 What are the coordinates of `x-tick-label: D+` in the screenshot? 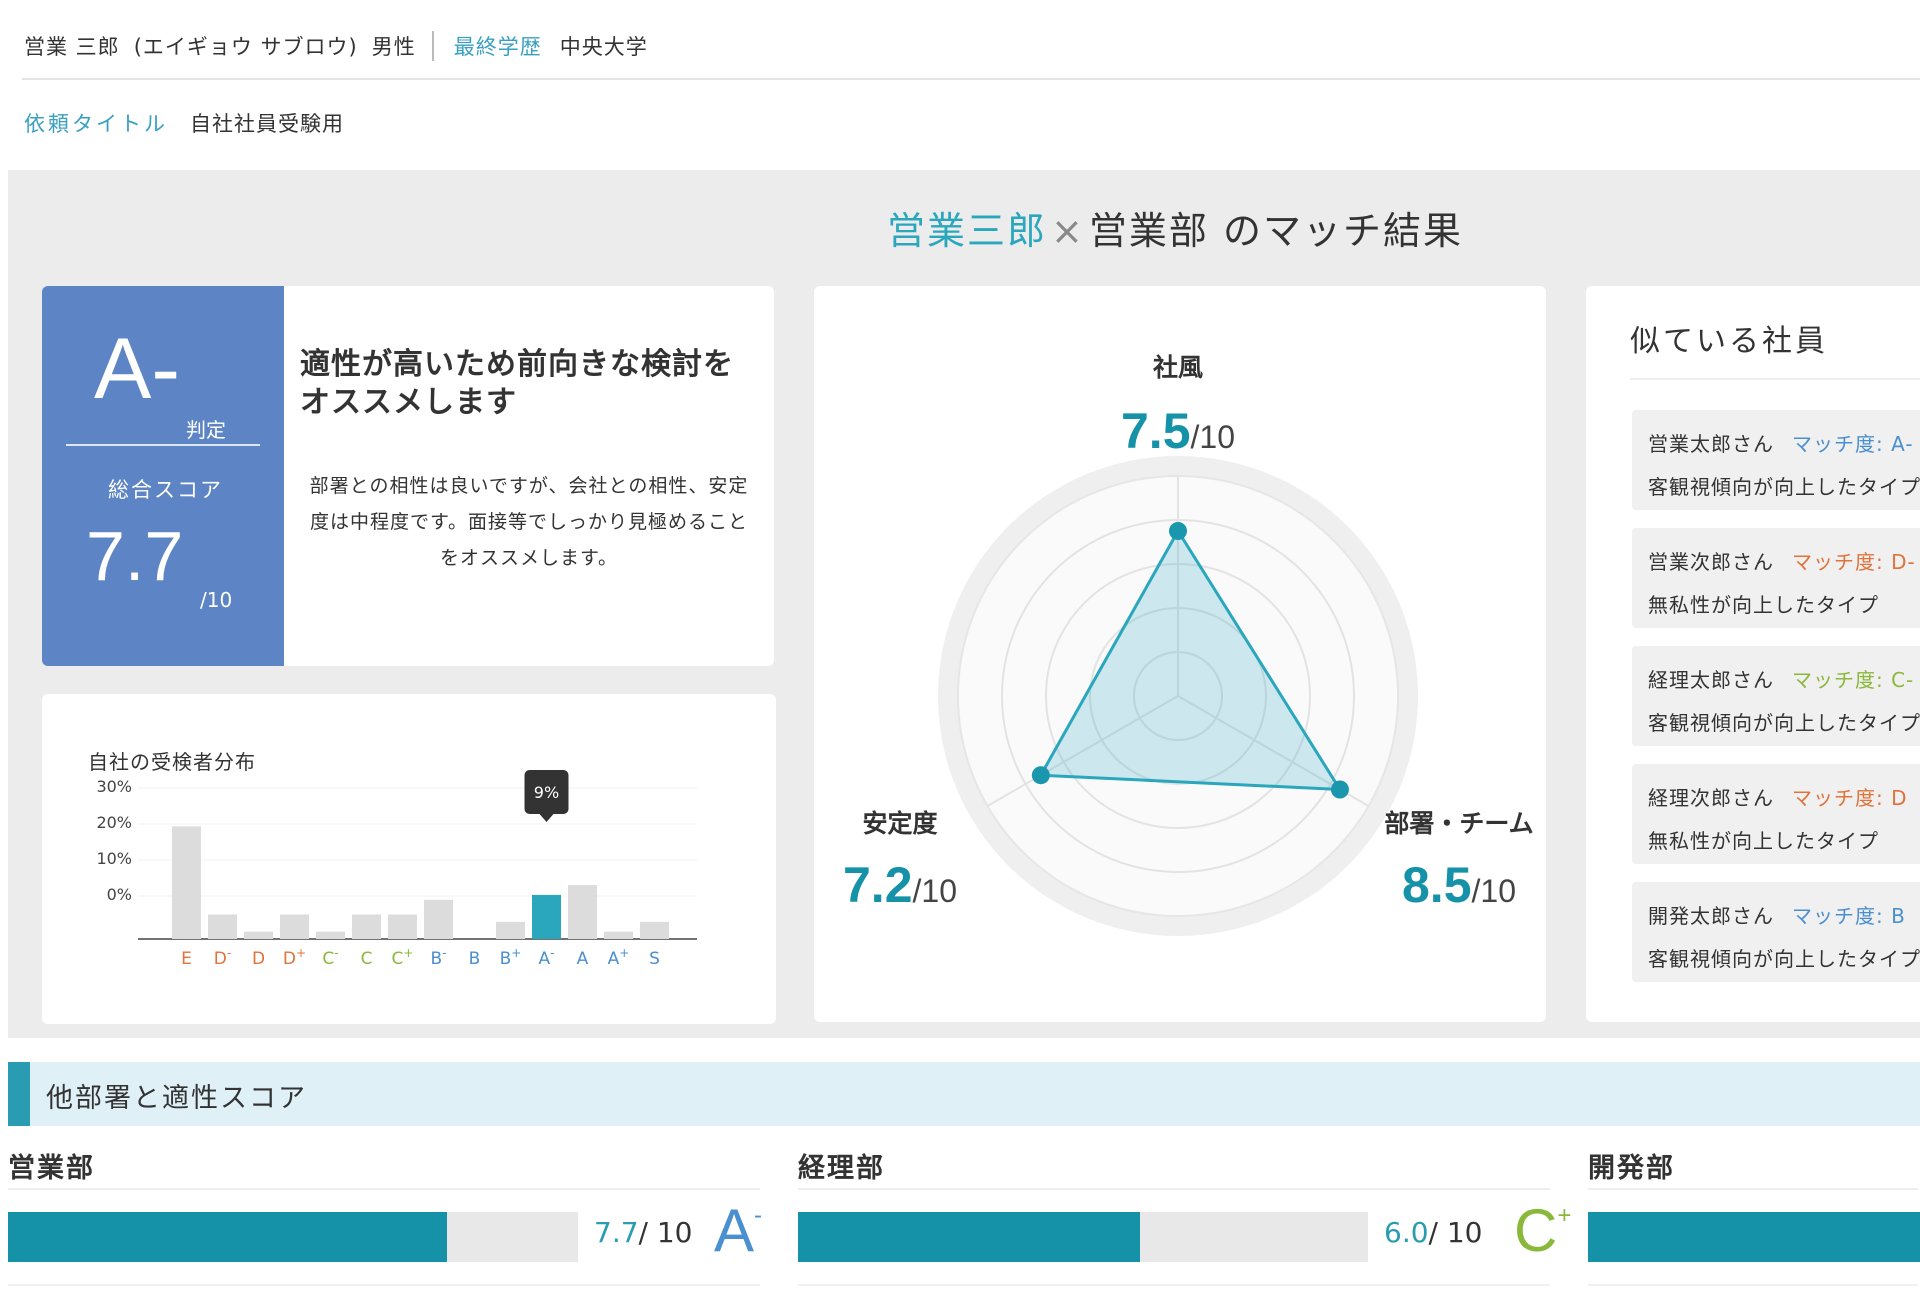 It's located at (294, 957).